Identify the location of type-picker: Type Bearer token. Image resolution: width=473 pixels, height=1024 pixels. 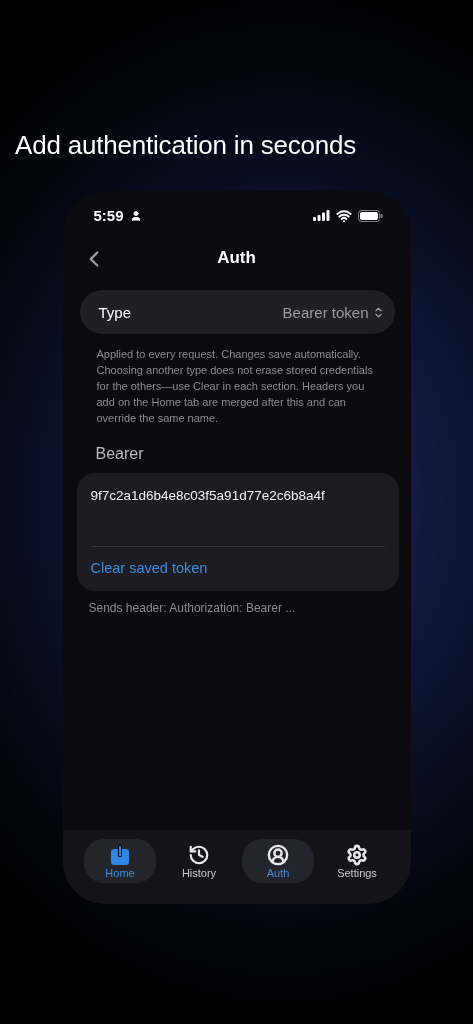
(237, 312).